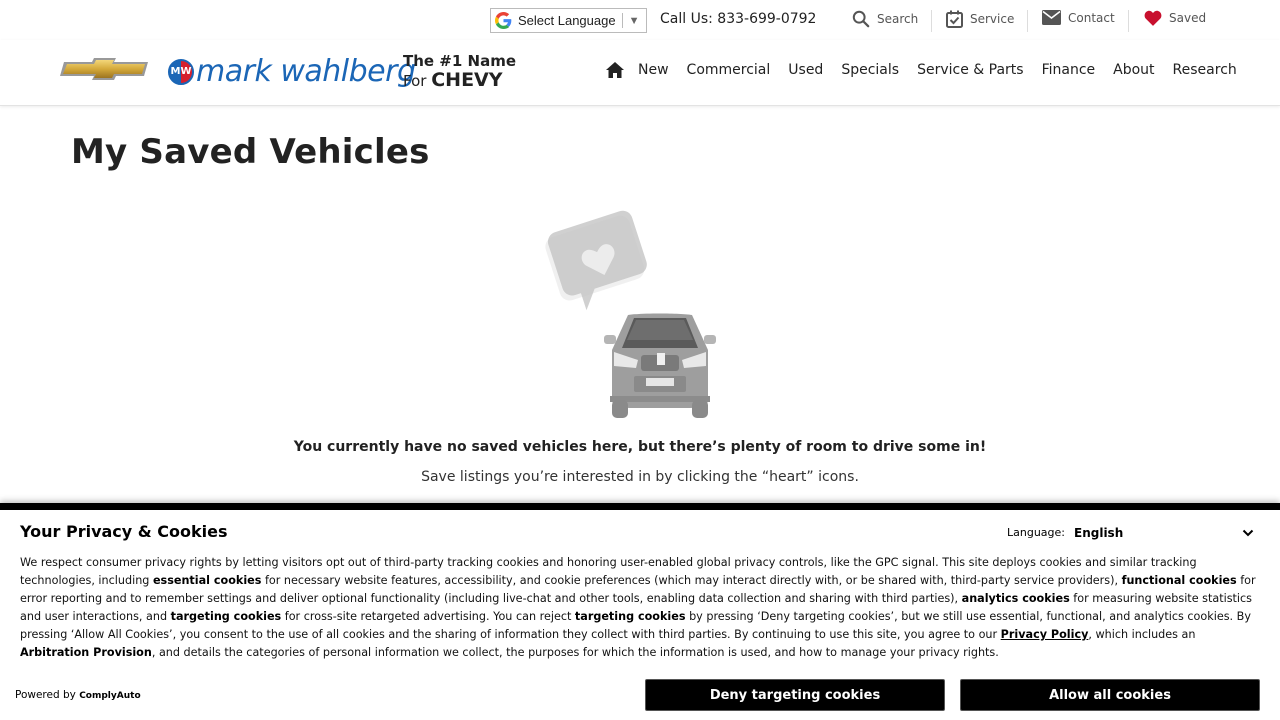 This screenshot has width=1280, height=720. I want to click on privacy-policy-link: Privacy Policy, so click(1045, 634).